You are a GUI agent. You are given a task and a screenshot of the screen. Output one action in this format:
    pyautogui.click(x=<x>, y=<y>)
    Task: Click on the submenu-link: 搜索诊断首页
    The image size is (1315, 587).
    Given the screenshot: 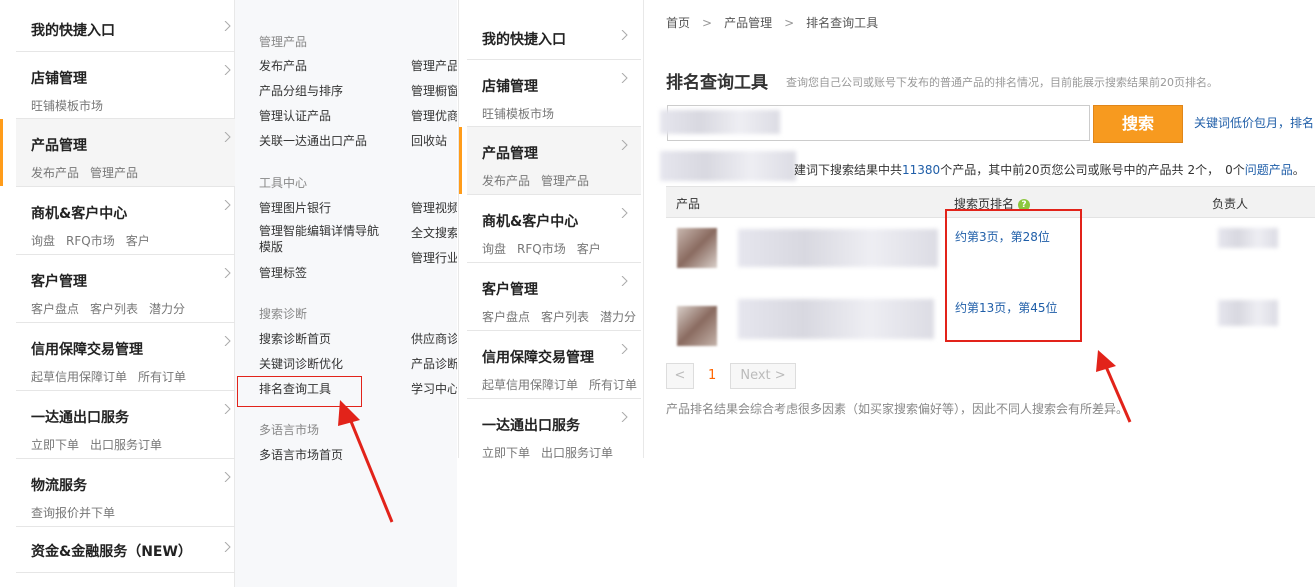 What is the action you would take?
    pyautogui.click(x=295, y=338)
    